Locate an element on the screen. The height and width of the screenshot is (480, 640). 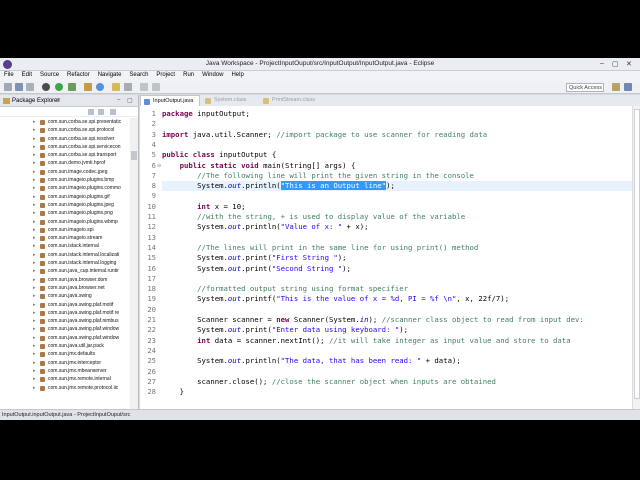
menu-source: Source is located at coordinates (49, 74).